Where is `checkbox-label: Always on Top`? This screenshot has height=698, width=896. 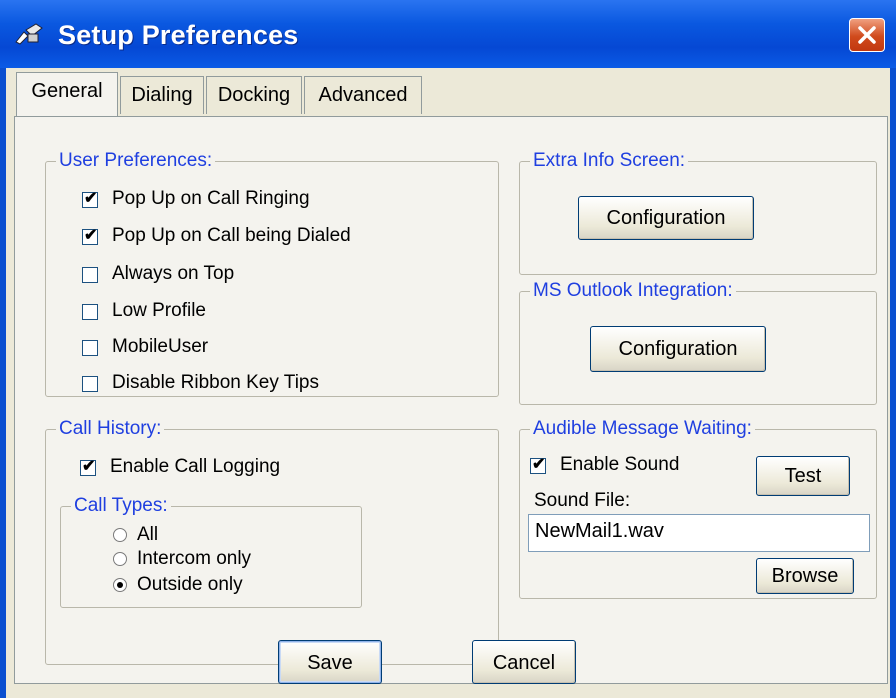 checkbox-label: Always on Top is located at coordinates (173, 273).